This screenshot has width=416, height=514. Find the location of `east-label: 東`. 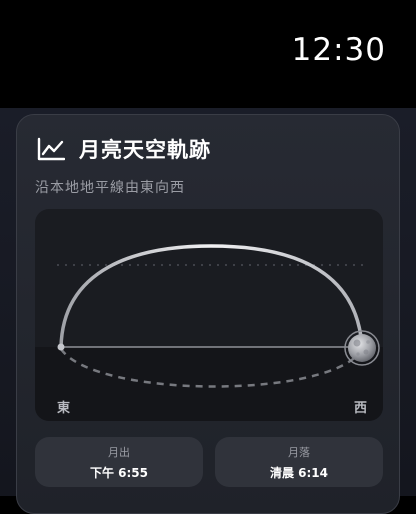

east-label: 東 is located at coordinates (64, 408).